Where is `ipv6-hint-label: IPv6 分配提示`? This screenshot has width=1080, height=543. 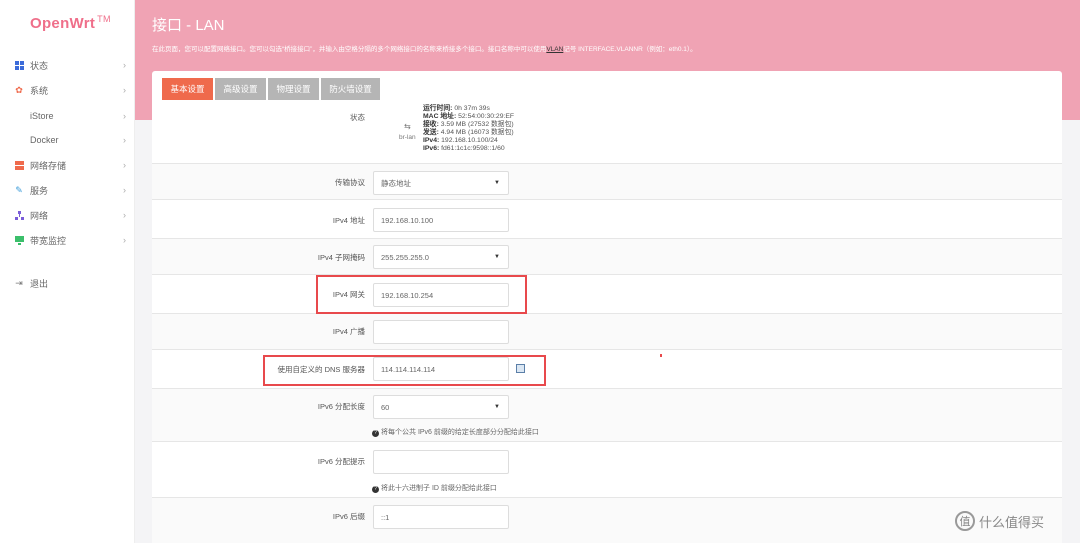
ipv6-hint-label: IPv6 分配提示 is located at coordinates (341, 461).